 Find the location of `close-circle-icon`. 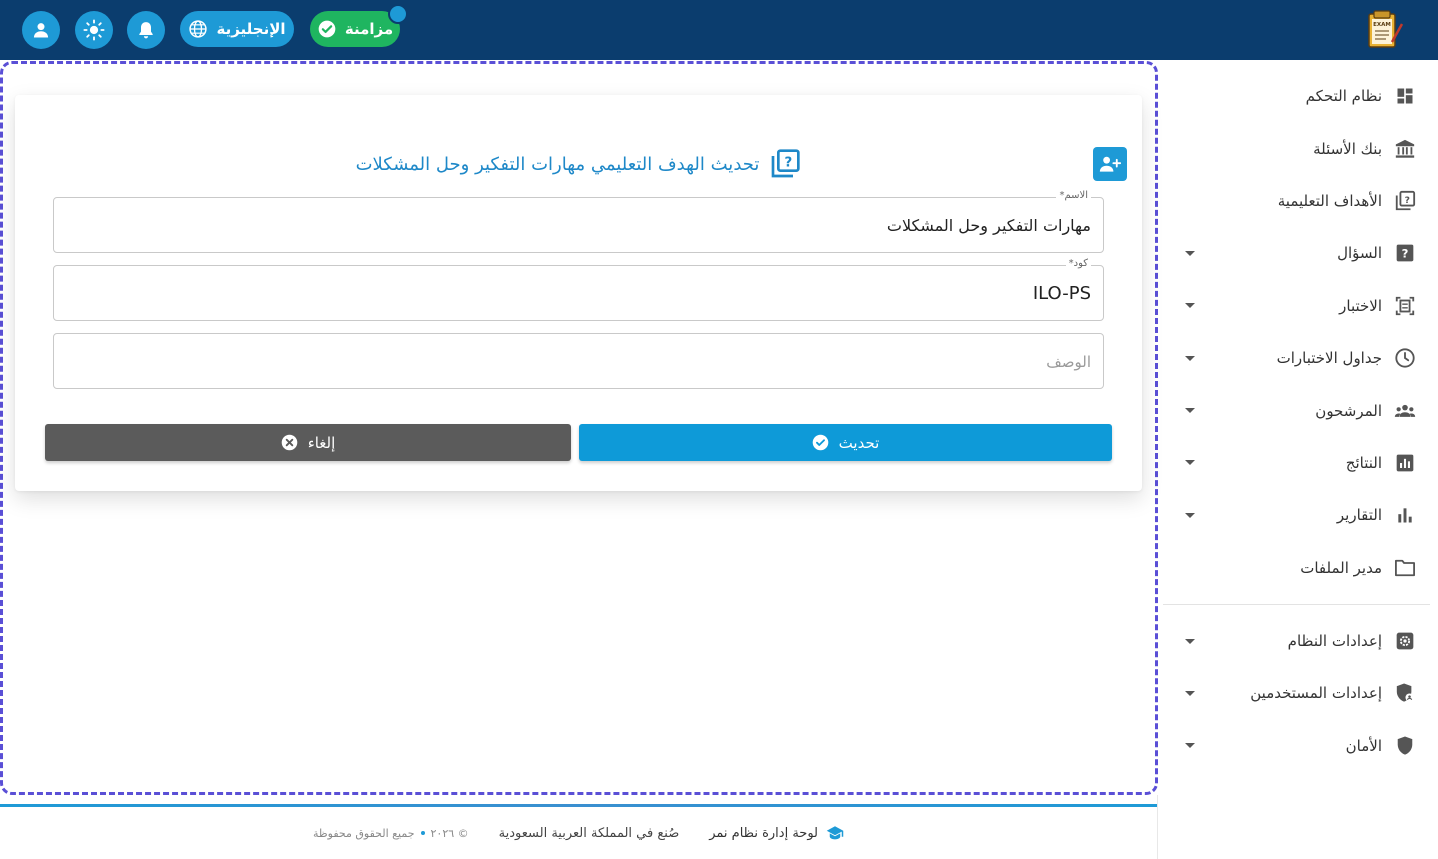

close-circle-icon is located at coordinates (289, 442).